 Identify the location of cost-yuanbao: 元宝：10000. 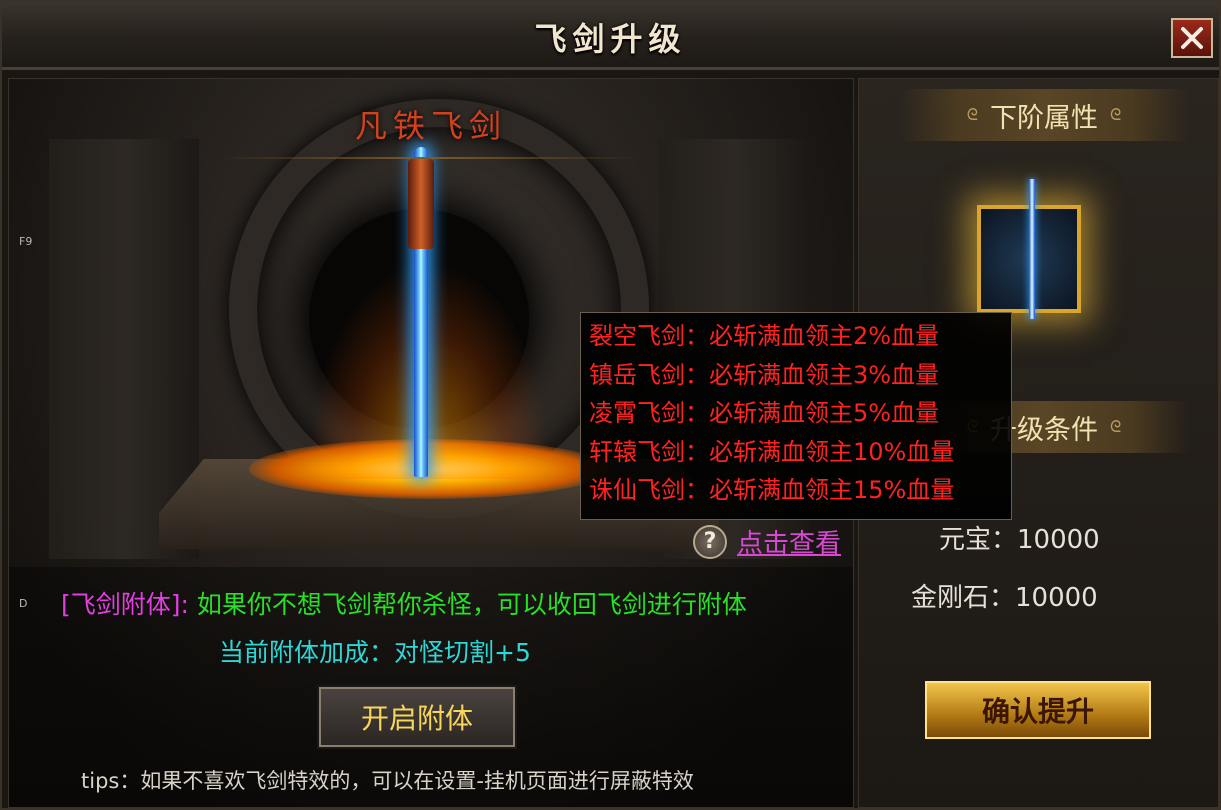
(1019, 540).